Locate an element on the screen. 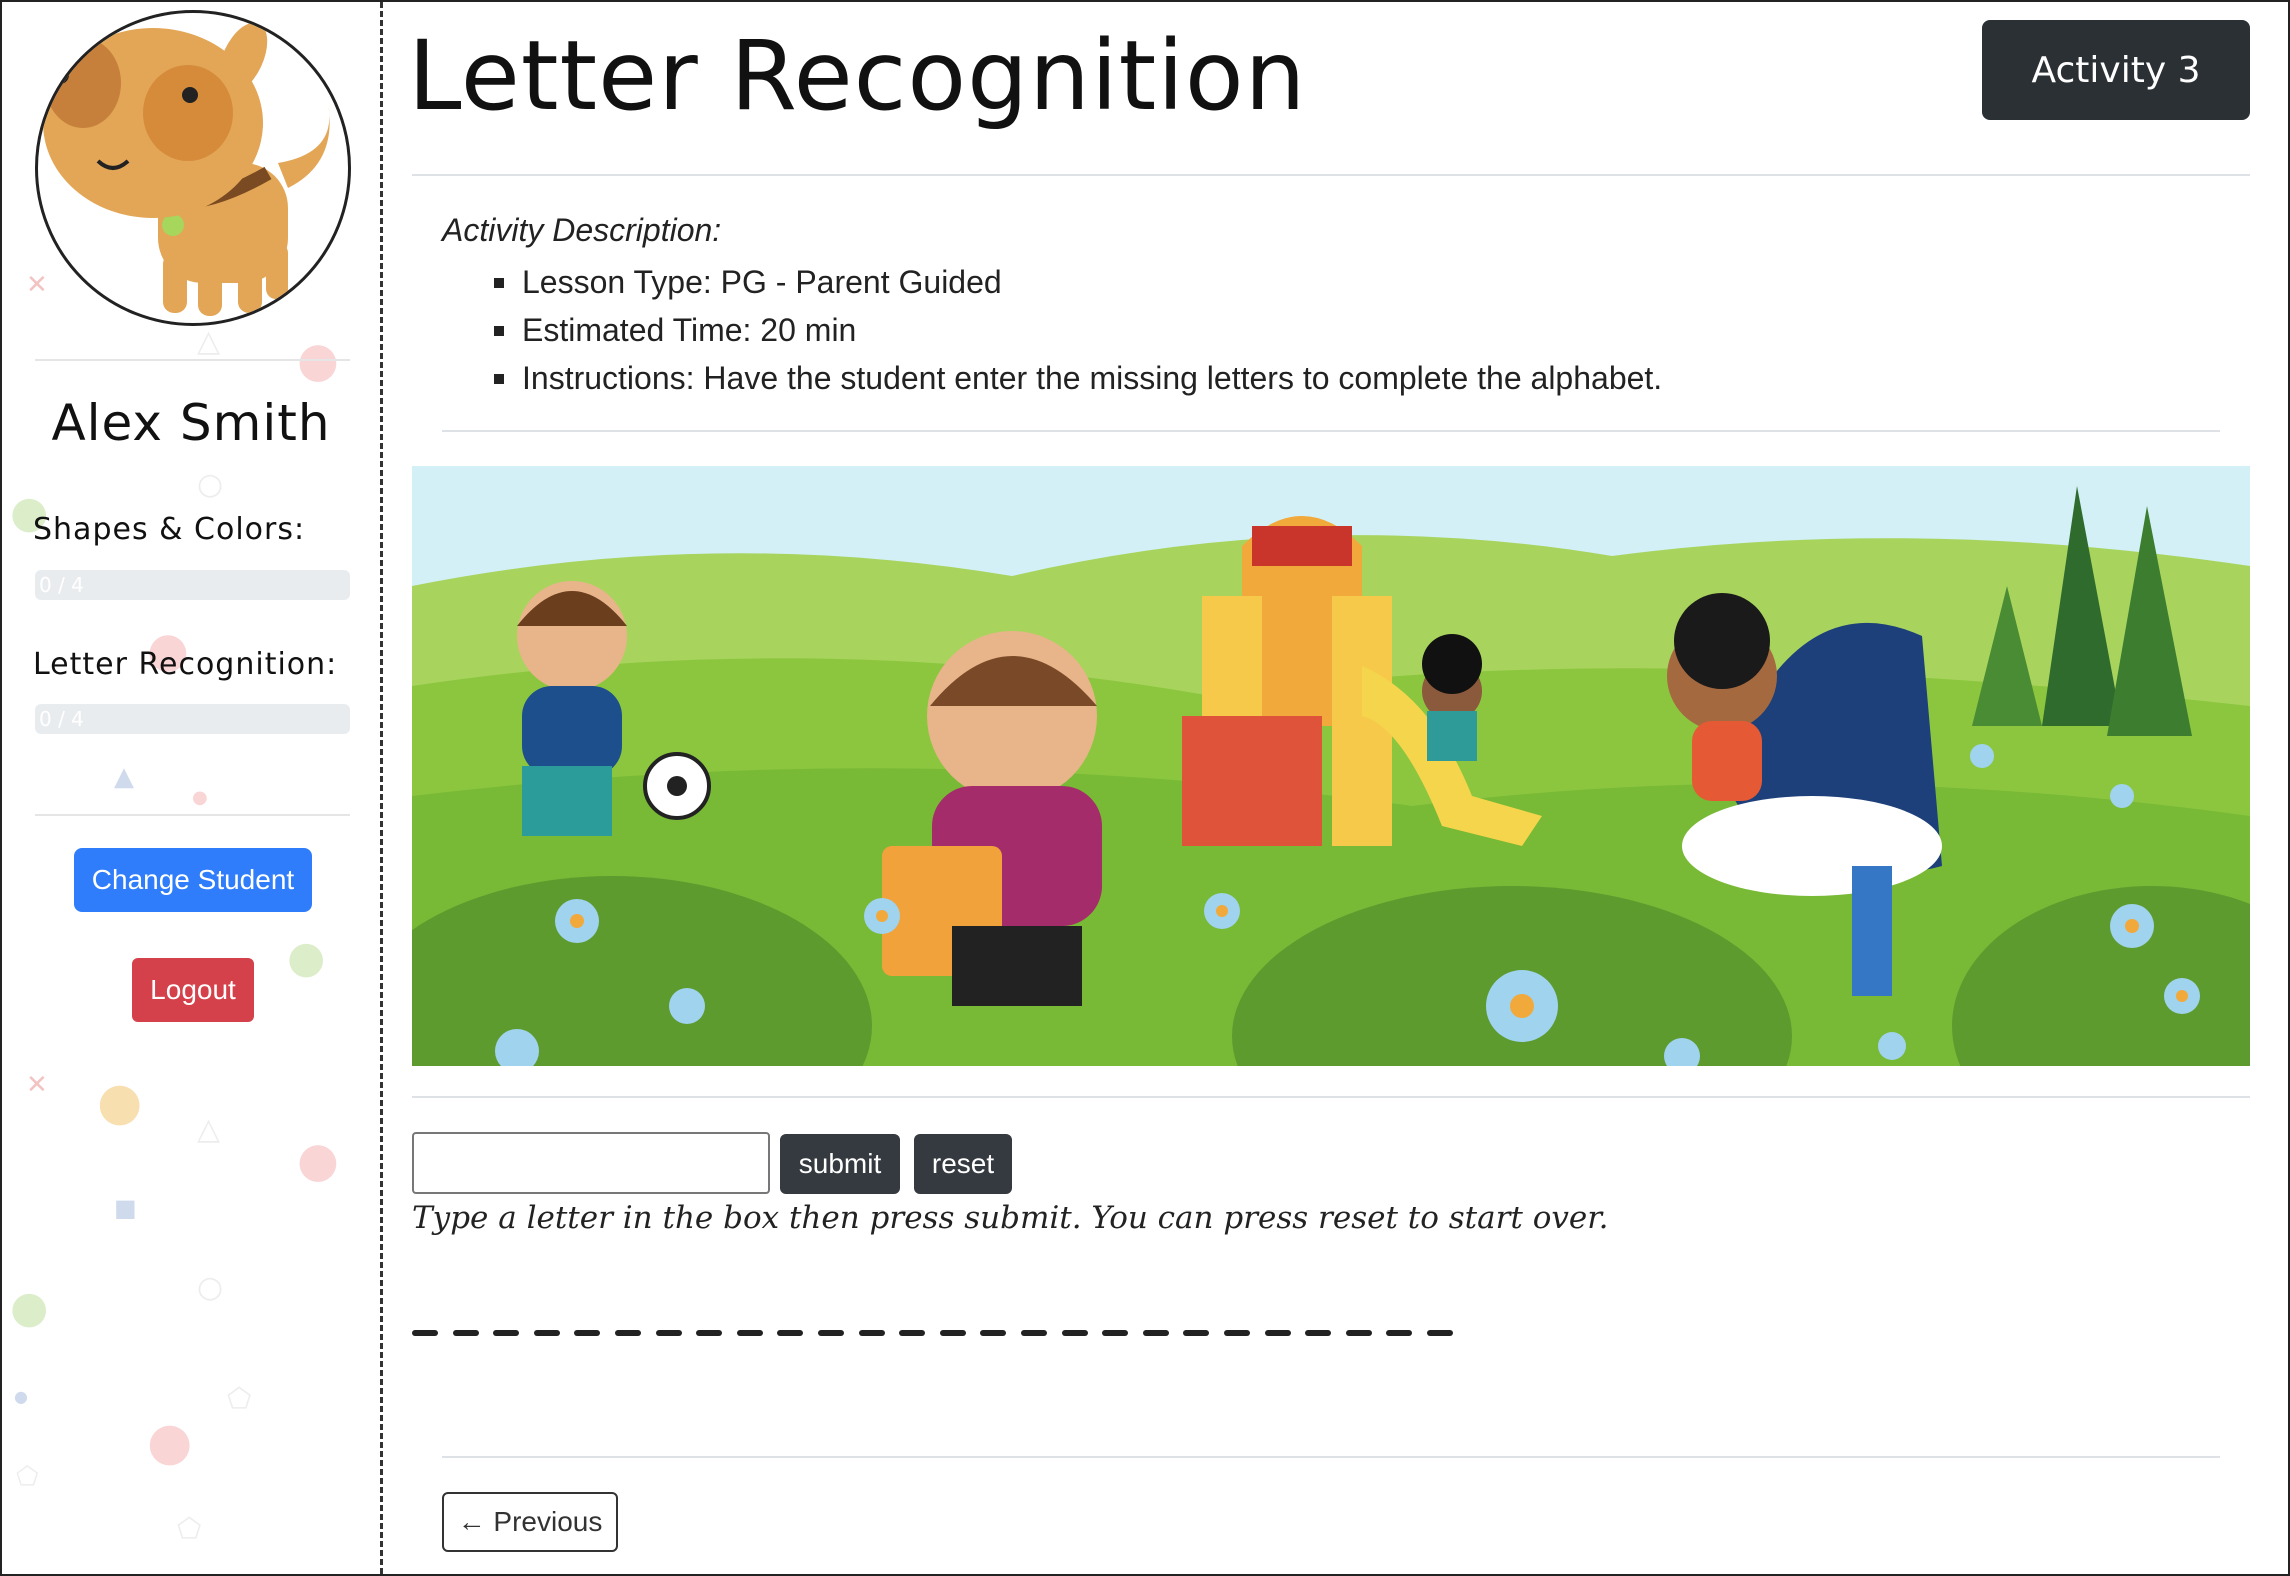 The image size is (2290, 1576). reset-button: reset is located at coordinates (963, 1164).